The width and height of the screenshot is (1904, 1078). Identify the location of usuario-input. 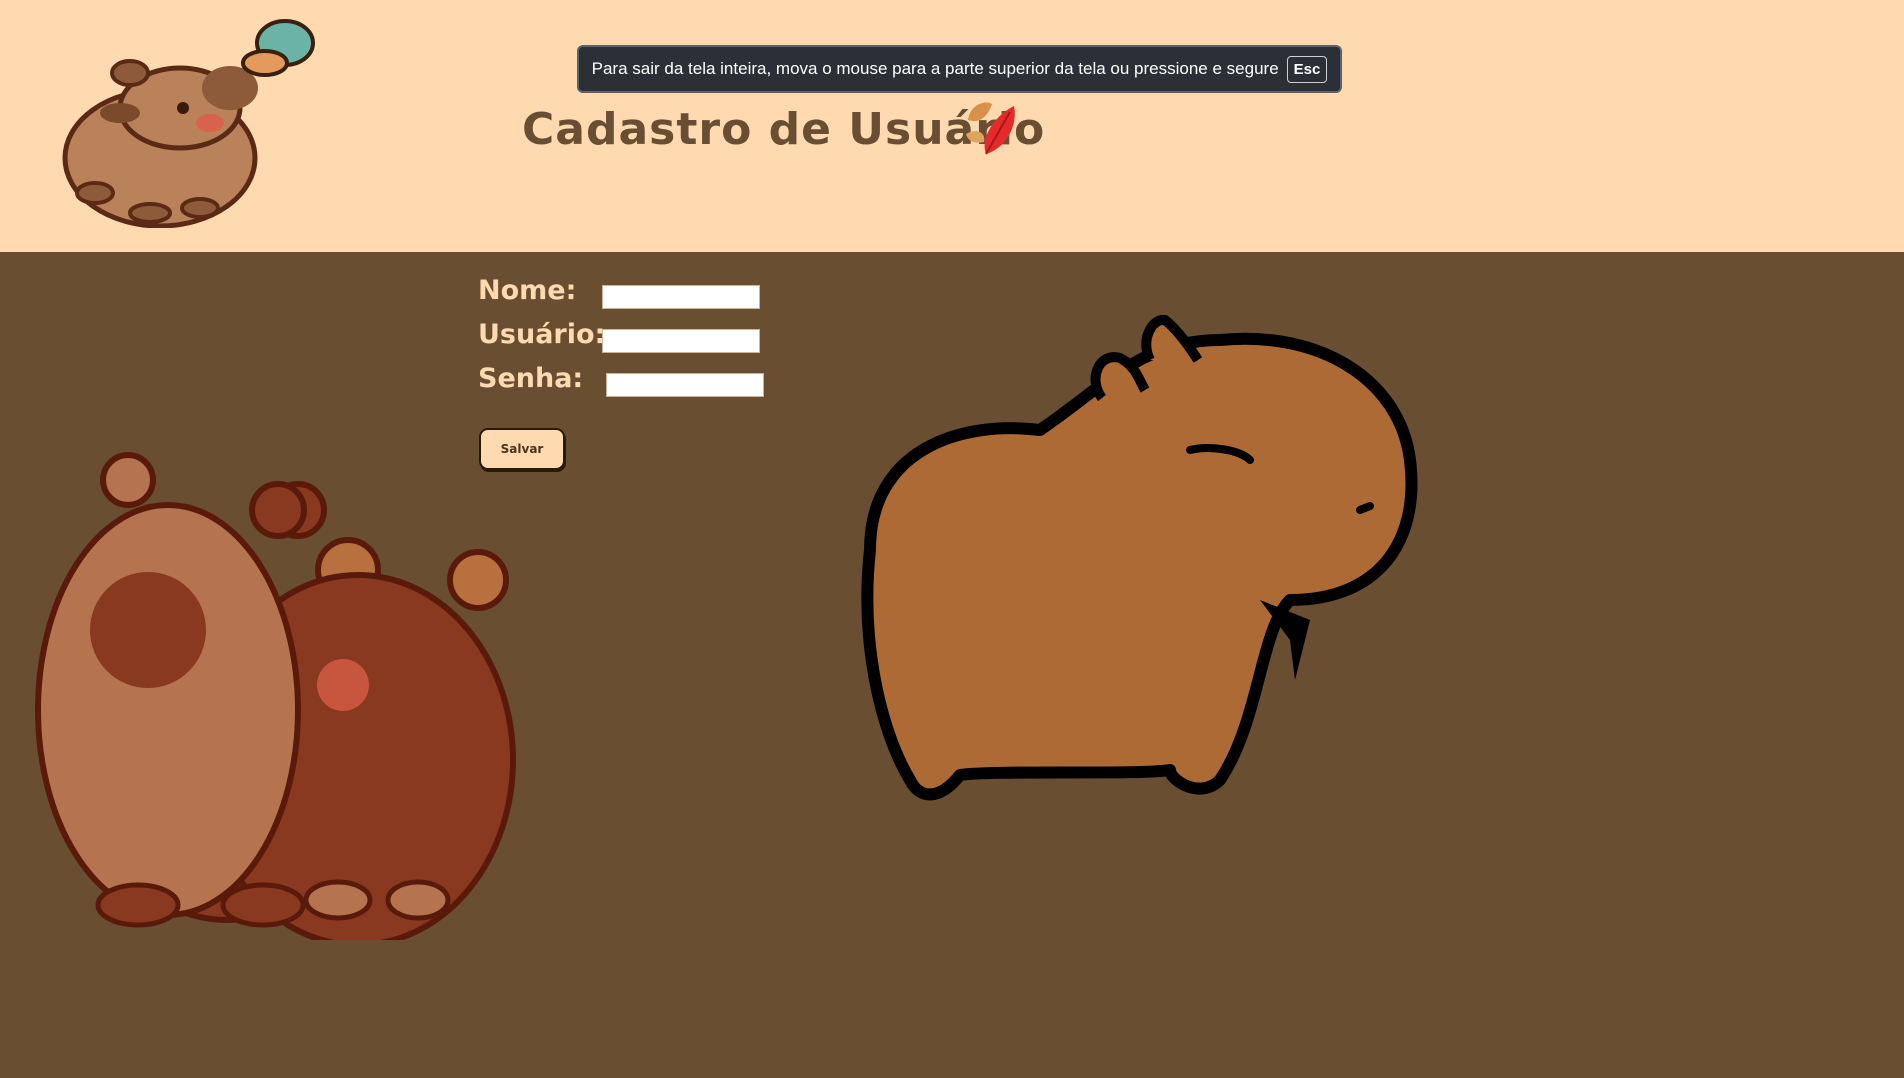
(681, 341).